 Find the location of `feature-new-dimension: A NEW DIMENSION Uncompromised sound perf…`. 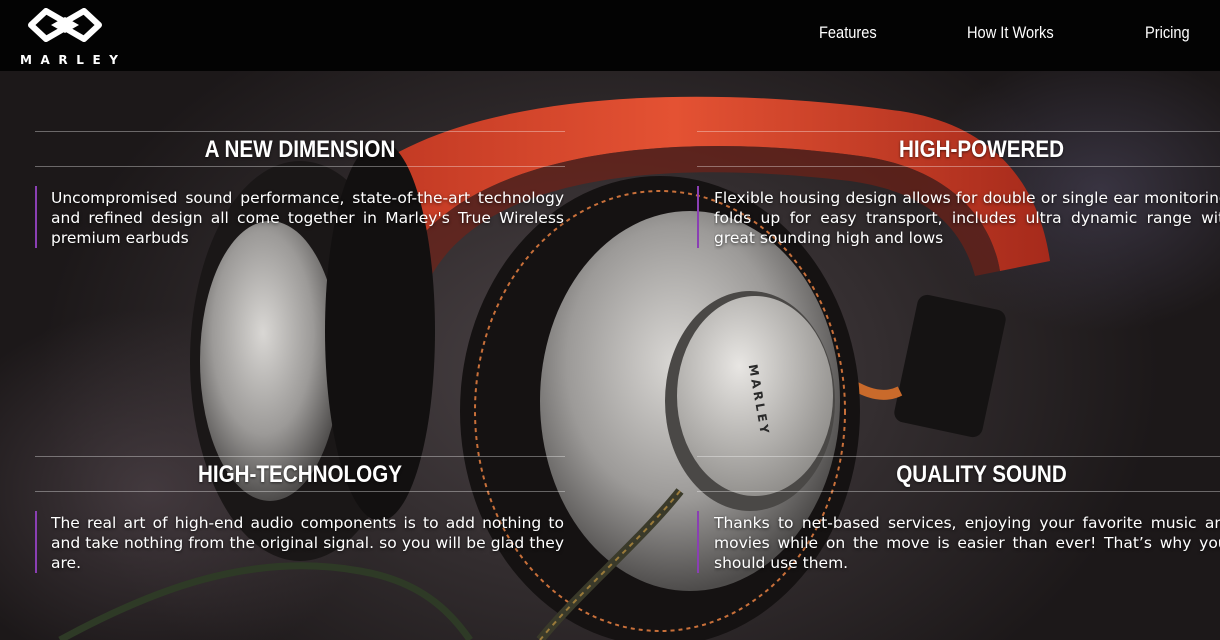

feature-new-dimension: A NEW DIMENSION Uncompromised sound perf… is located at coordinates (300, 190).